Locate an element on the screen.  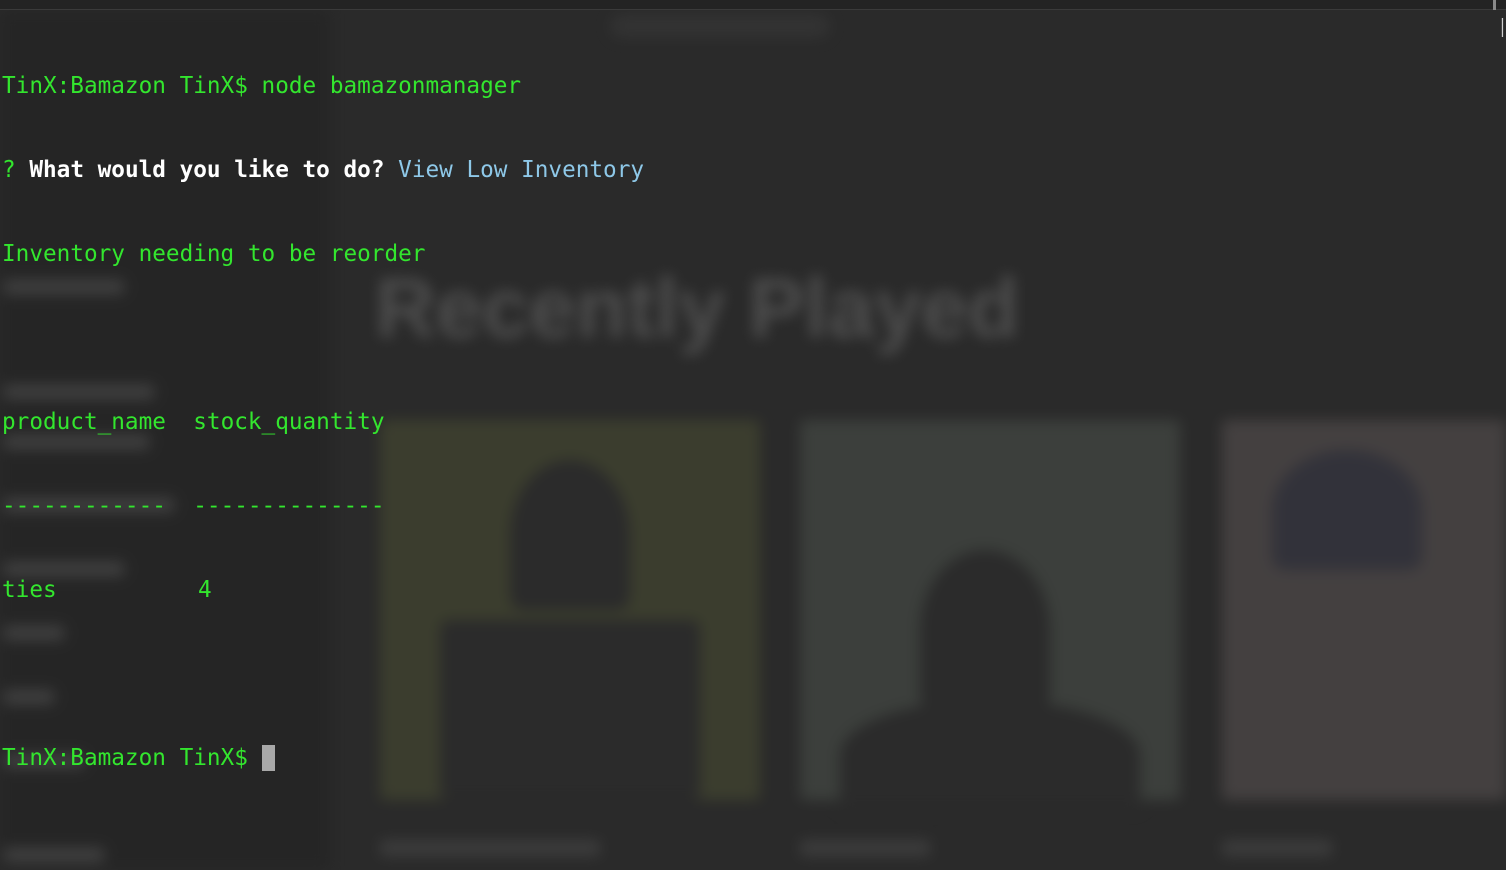
status-message: Inventory needing to be reorder is located at coordinates (214, 254).